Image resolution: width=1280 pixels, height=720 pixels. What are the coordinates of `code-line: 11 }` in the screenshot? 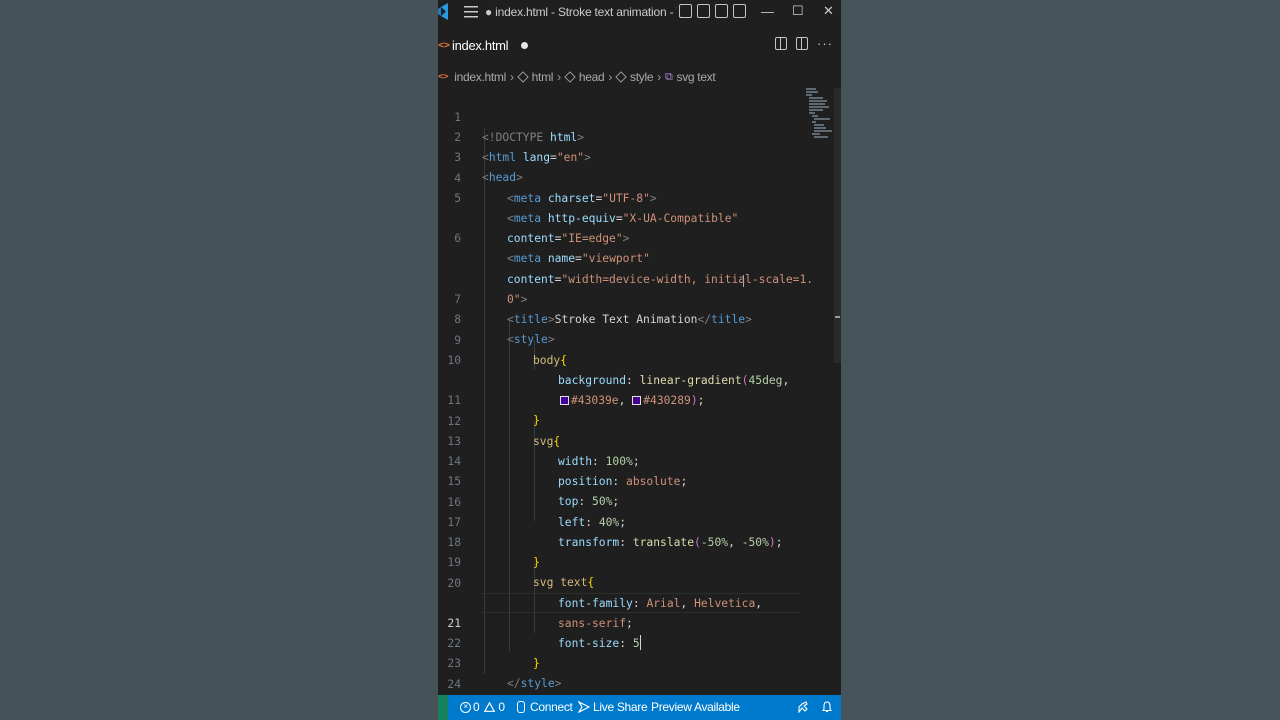 It's located at (639, 399).